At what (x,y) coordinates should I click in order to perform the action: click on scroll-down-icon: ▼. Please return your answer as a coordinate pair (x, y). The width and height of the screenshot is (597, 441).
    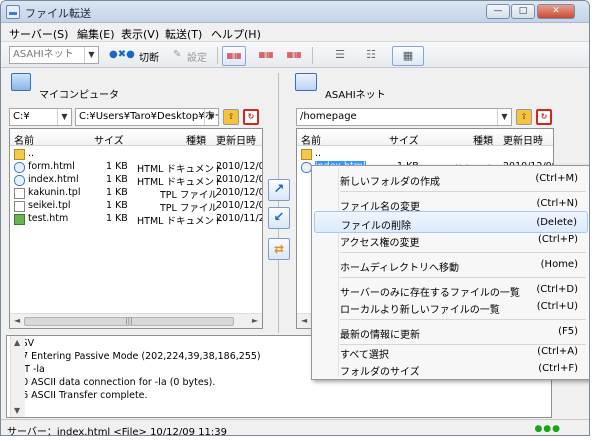
    Looking at the image, I should click on (17, 410).